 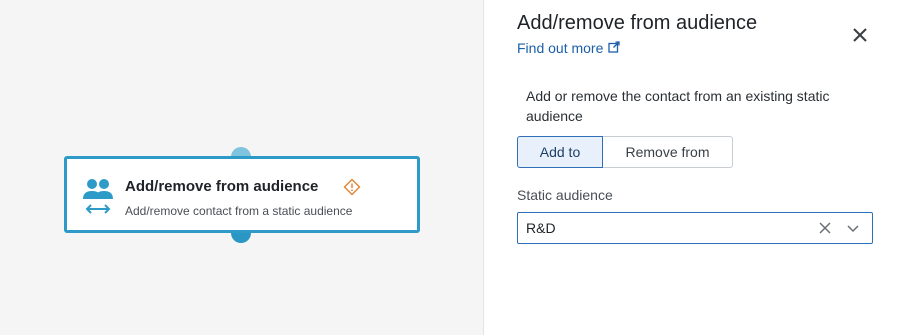 What do you see at coordinates (637, 23) in the screenshot?
I see `panel-title: Add/remove from audience` at bounding box center [637, 23].